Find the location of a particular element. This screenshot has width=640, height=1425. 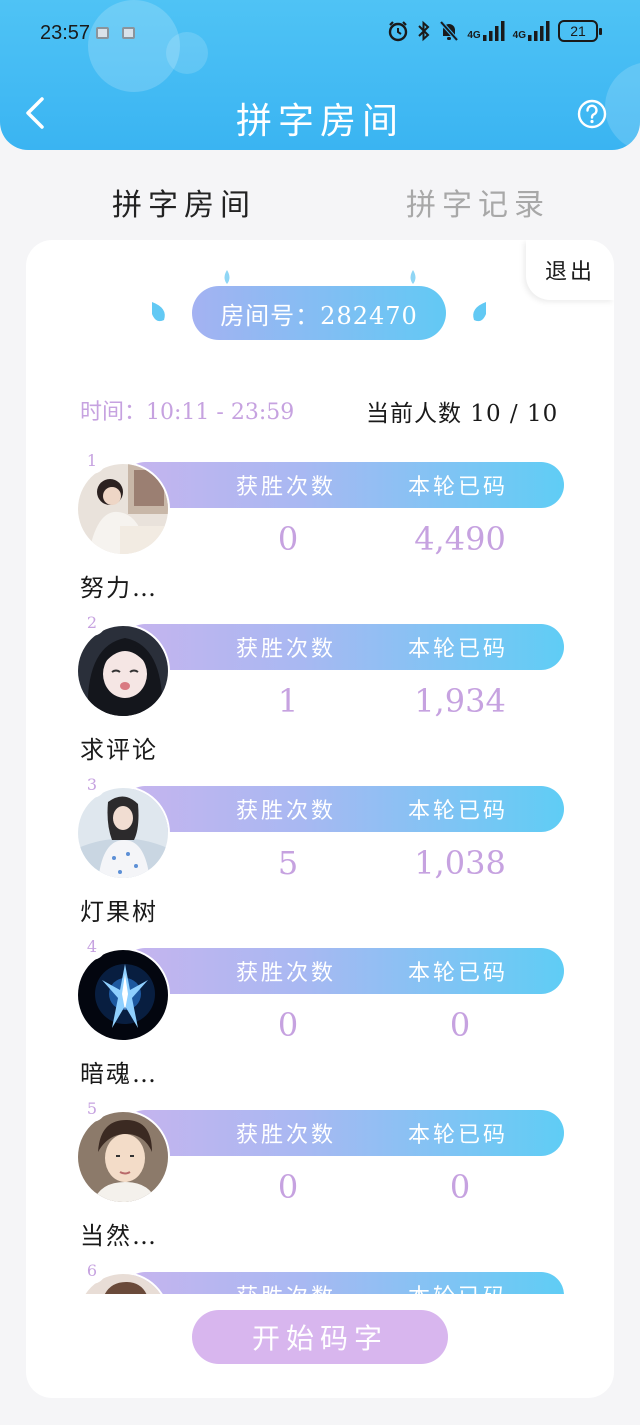

tab-room: 拼字房间 is located at coordinates (184, 202).